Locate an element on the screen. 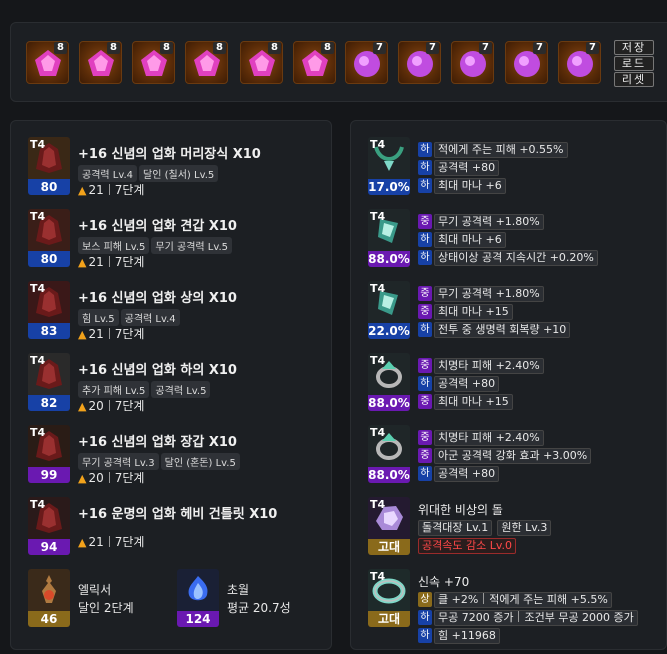 The height and width of the screenshot is (654, 667). elixir-value: 달인 2단계 is located at coordinates (106, 608).